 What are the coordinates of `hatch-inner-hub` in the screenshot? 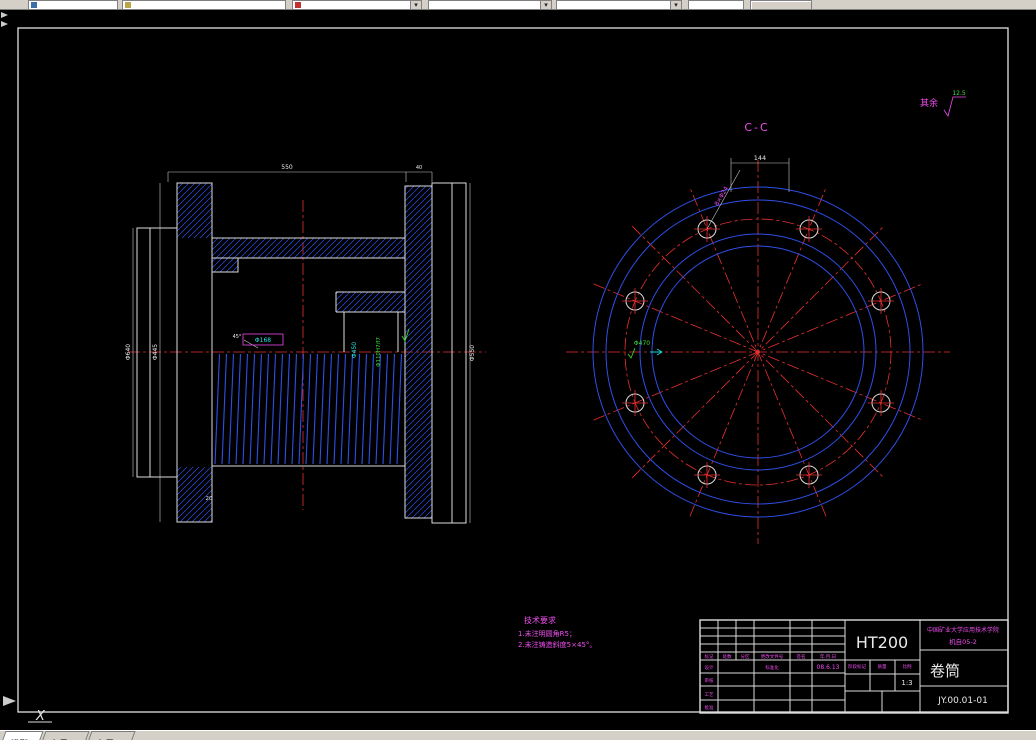 It's located at (370, 302).